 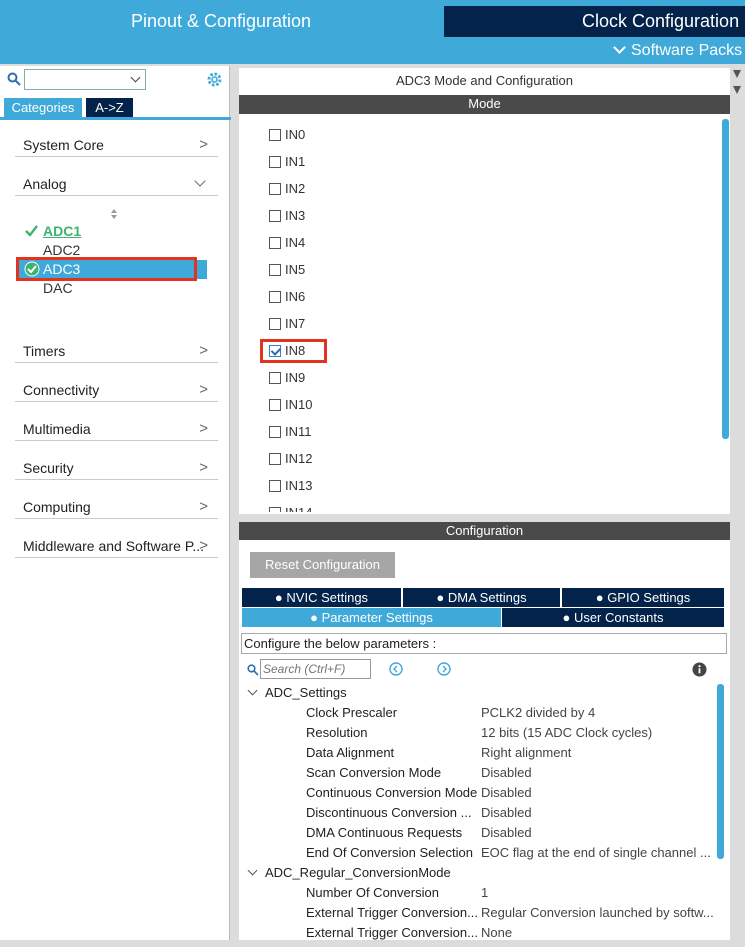 What do you see at coordinates (106, 269) in the screenshot?
I see `adc3-highlight-box` at bounding box center [106, 269].